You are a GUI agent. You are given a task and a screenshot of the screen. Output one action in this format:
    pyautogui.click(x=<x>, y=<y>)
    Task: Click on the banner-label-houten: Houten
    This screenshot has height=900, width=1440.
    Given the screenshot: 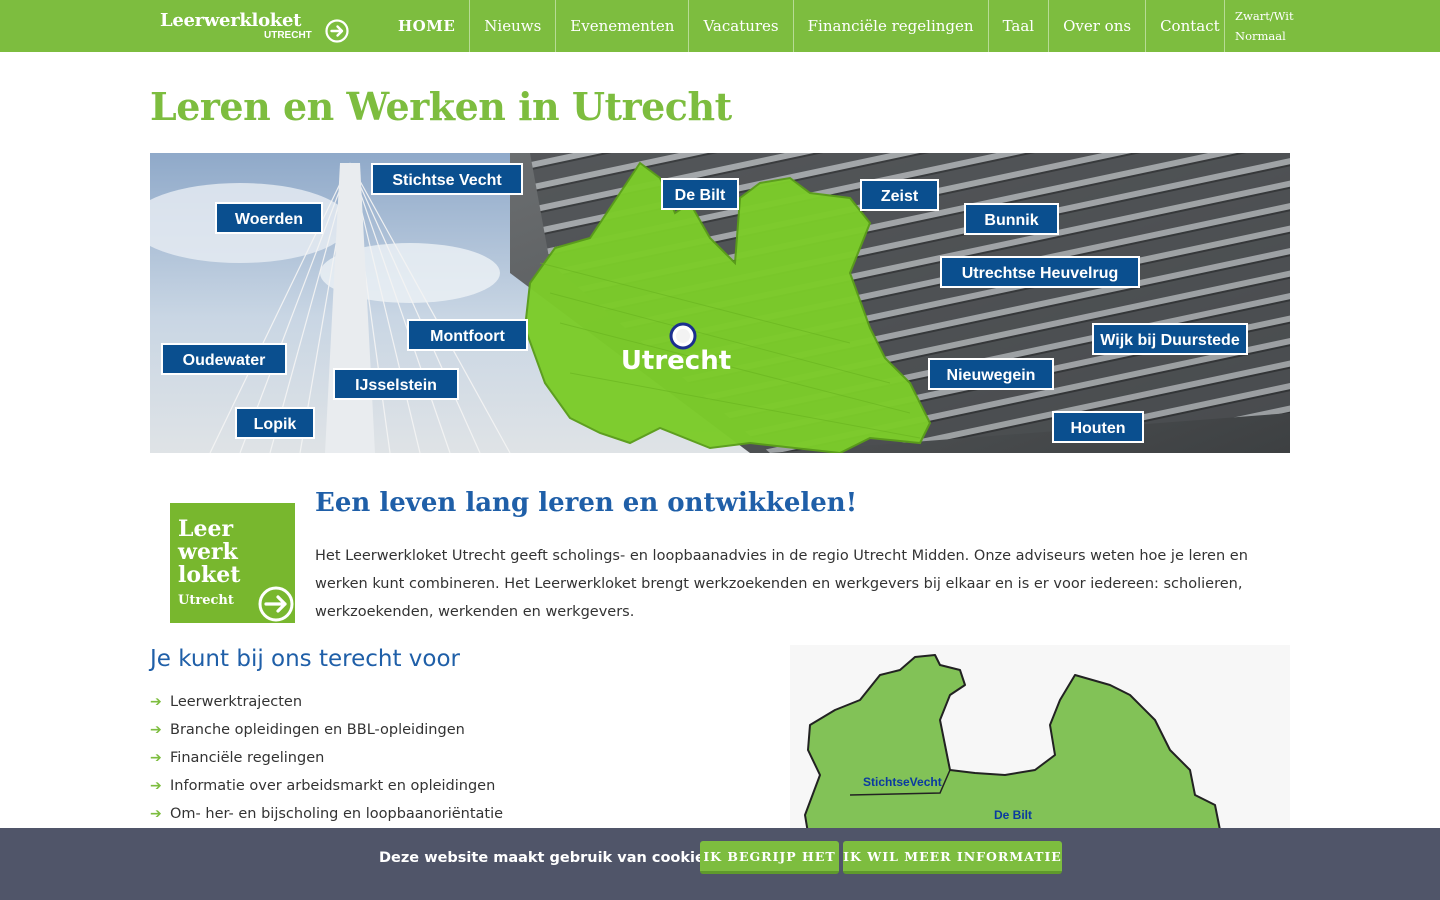 What is the action you would take?
    pyautogui.click(x=1098, y=427)
    